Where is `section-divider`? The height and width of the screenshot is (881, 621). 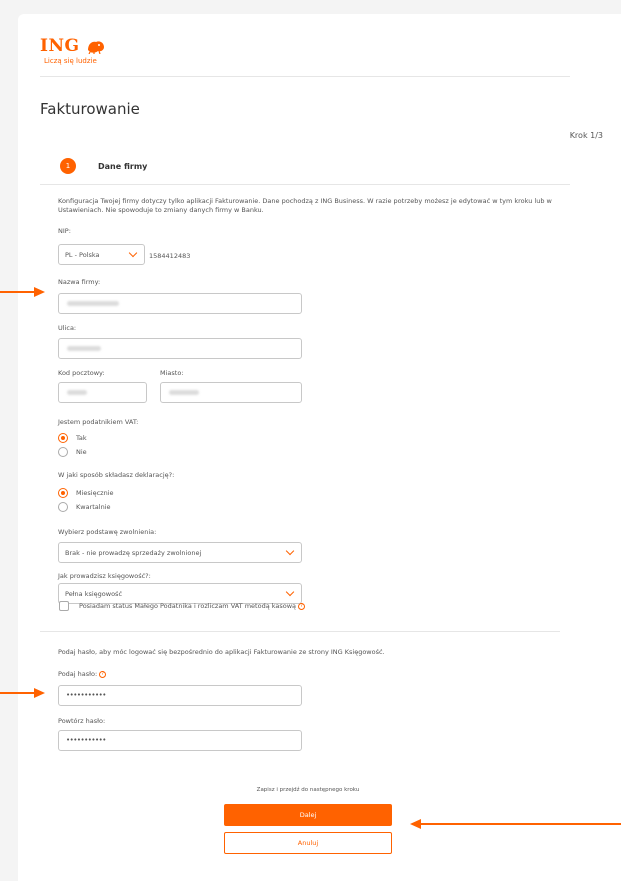
section-divider is located at coordinates (305, 184).